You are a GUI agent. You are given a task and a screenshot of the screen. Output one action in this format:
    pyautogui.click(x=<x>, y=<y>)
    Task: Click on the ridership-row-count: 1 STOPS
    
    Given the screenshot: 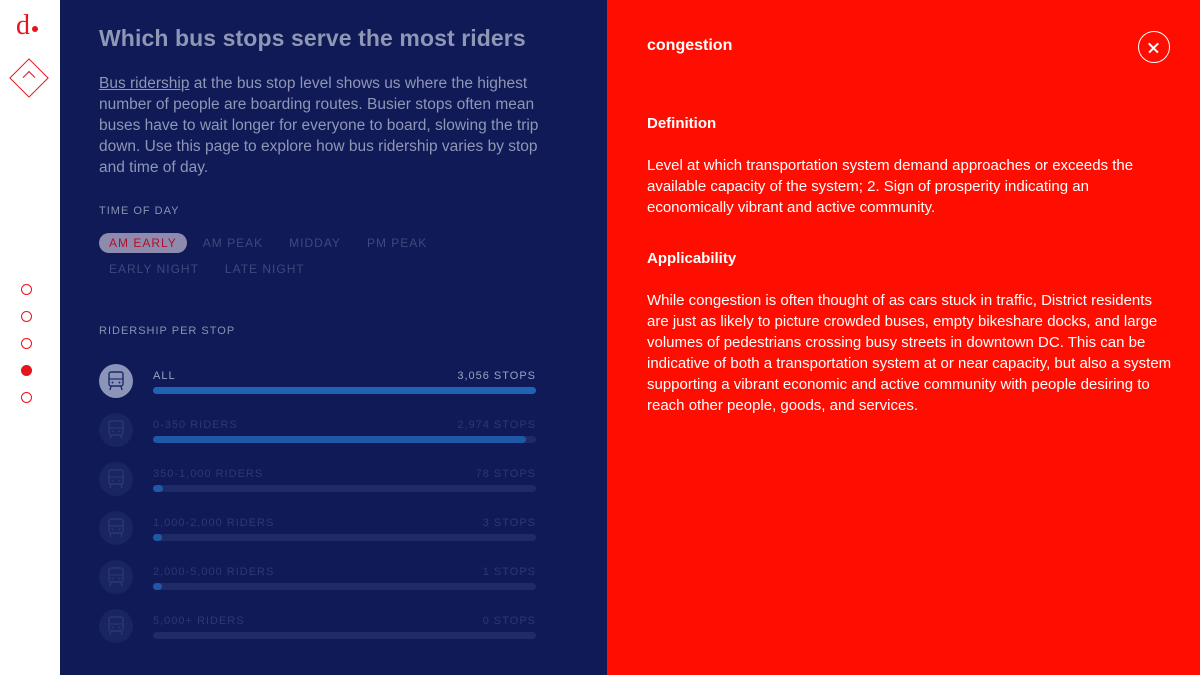 What is the action you would take?
    pyautogui.click(x=509, y=572)
    